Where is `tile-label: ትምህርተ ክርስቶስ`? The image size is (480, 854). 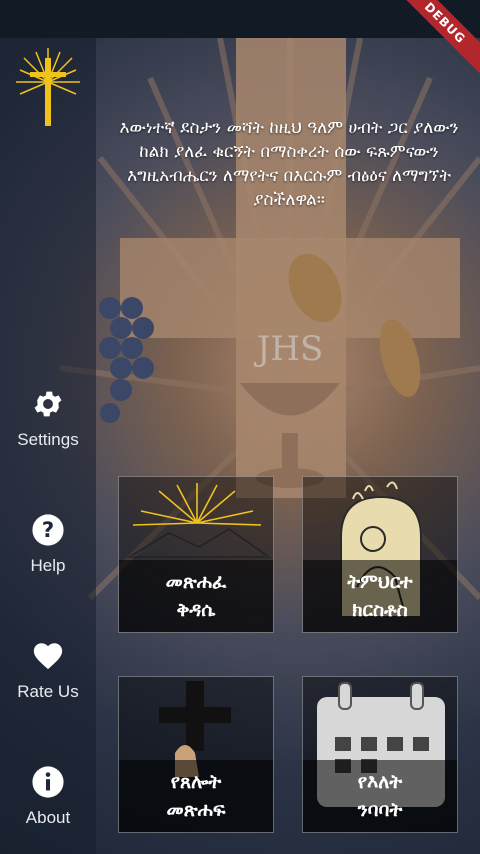 tile-label: ትምህርተ ክርስቶስ is located at coordinates (380, 596).